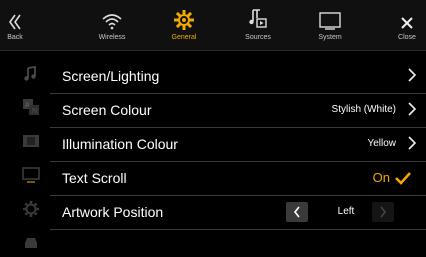 Image resolution: width=426 pixels, height=257 pixels. I want to click on chevron-left-icon, so click(296, 212).